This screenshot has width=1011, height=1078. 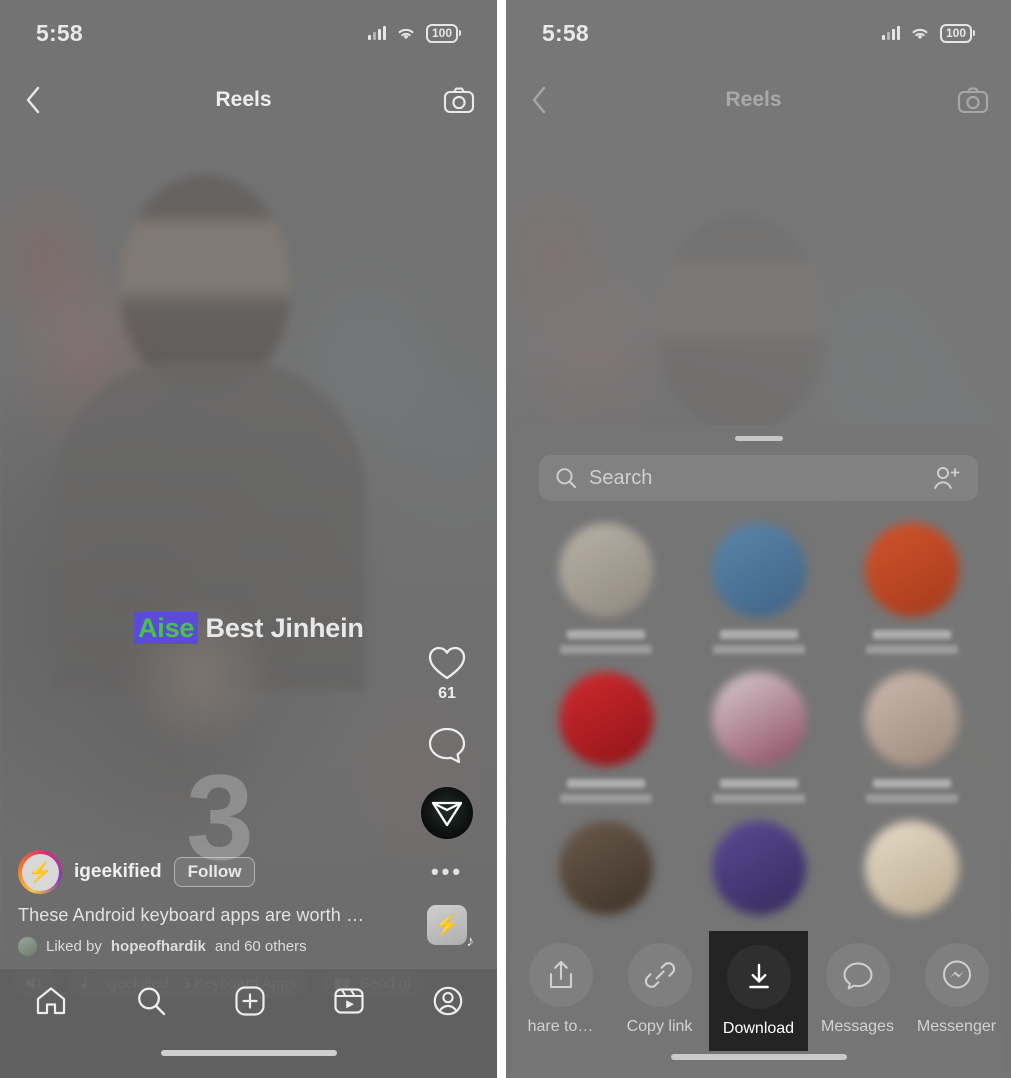 I want to click on home-indicator, so click(x=248, y=1053).